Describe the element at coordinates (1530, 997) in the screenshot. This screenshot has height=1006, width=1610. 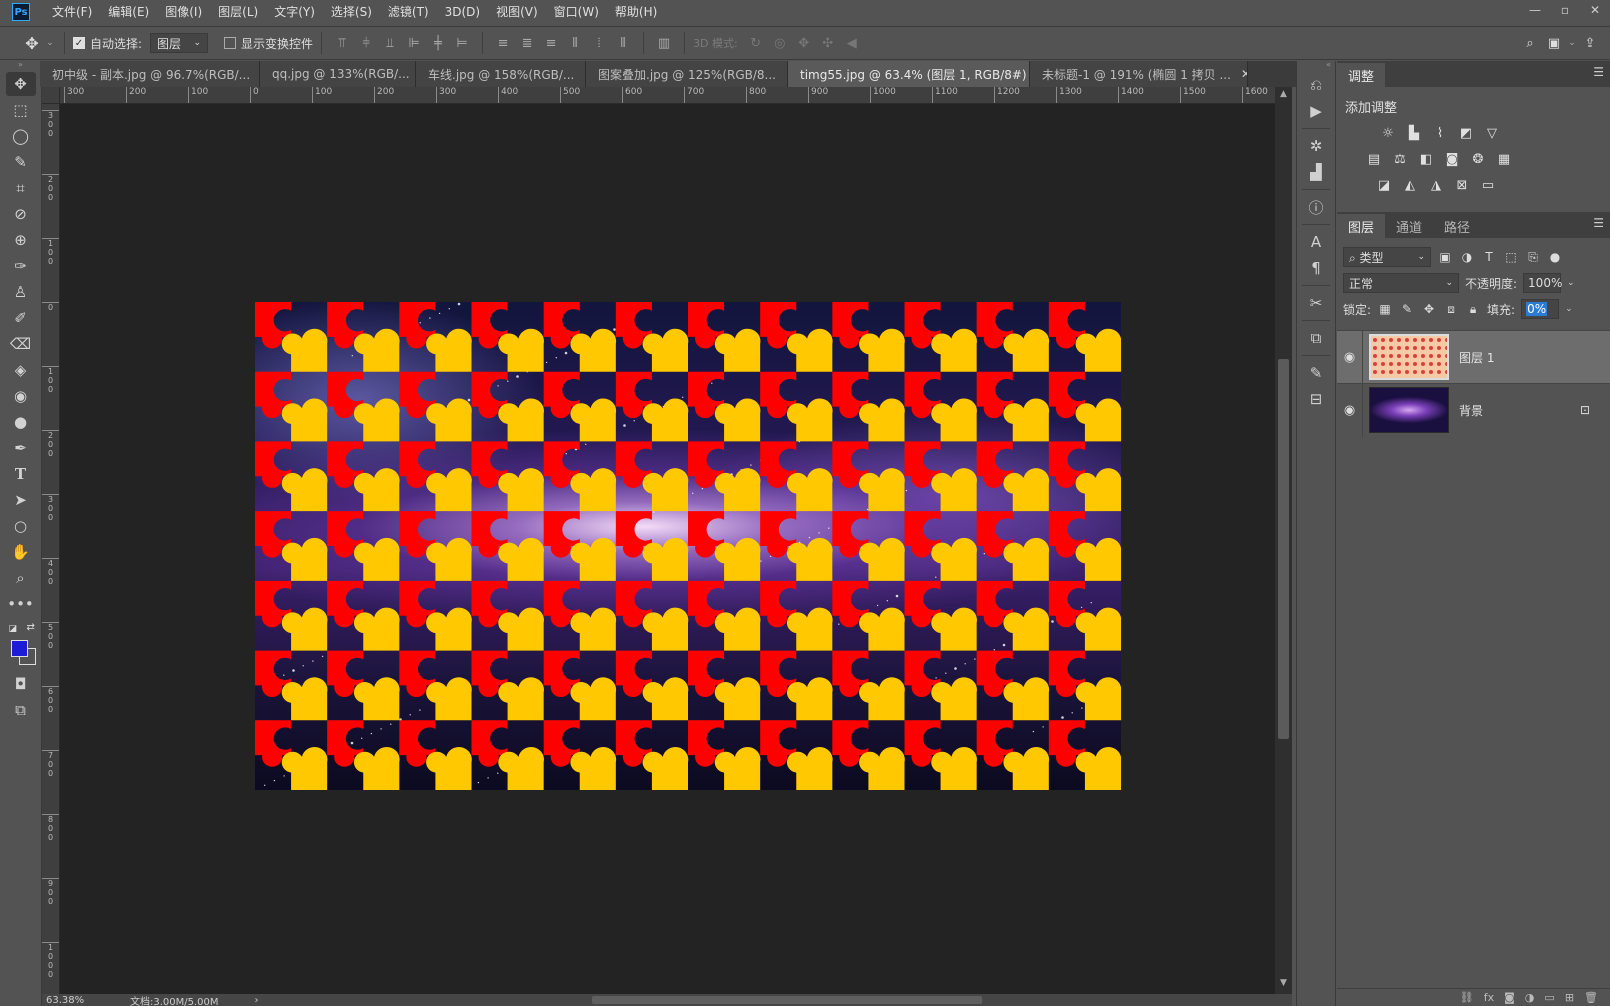
I see `new-adjustment-icon: ◑` at that location.